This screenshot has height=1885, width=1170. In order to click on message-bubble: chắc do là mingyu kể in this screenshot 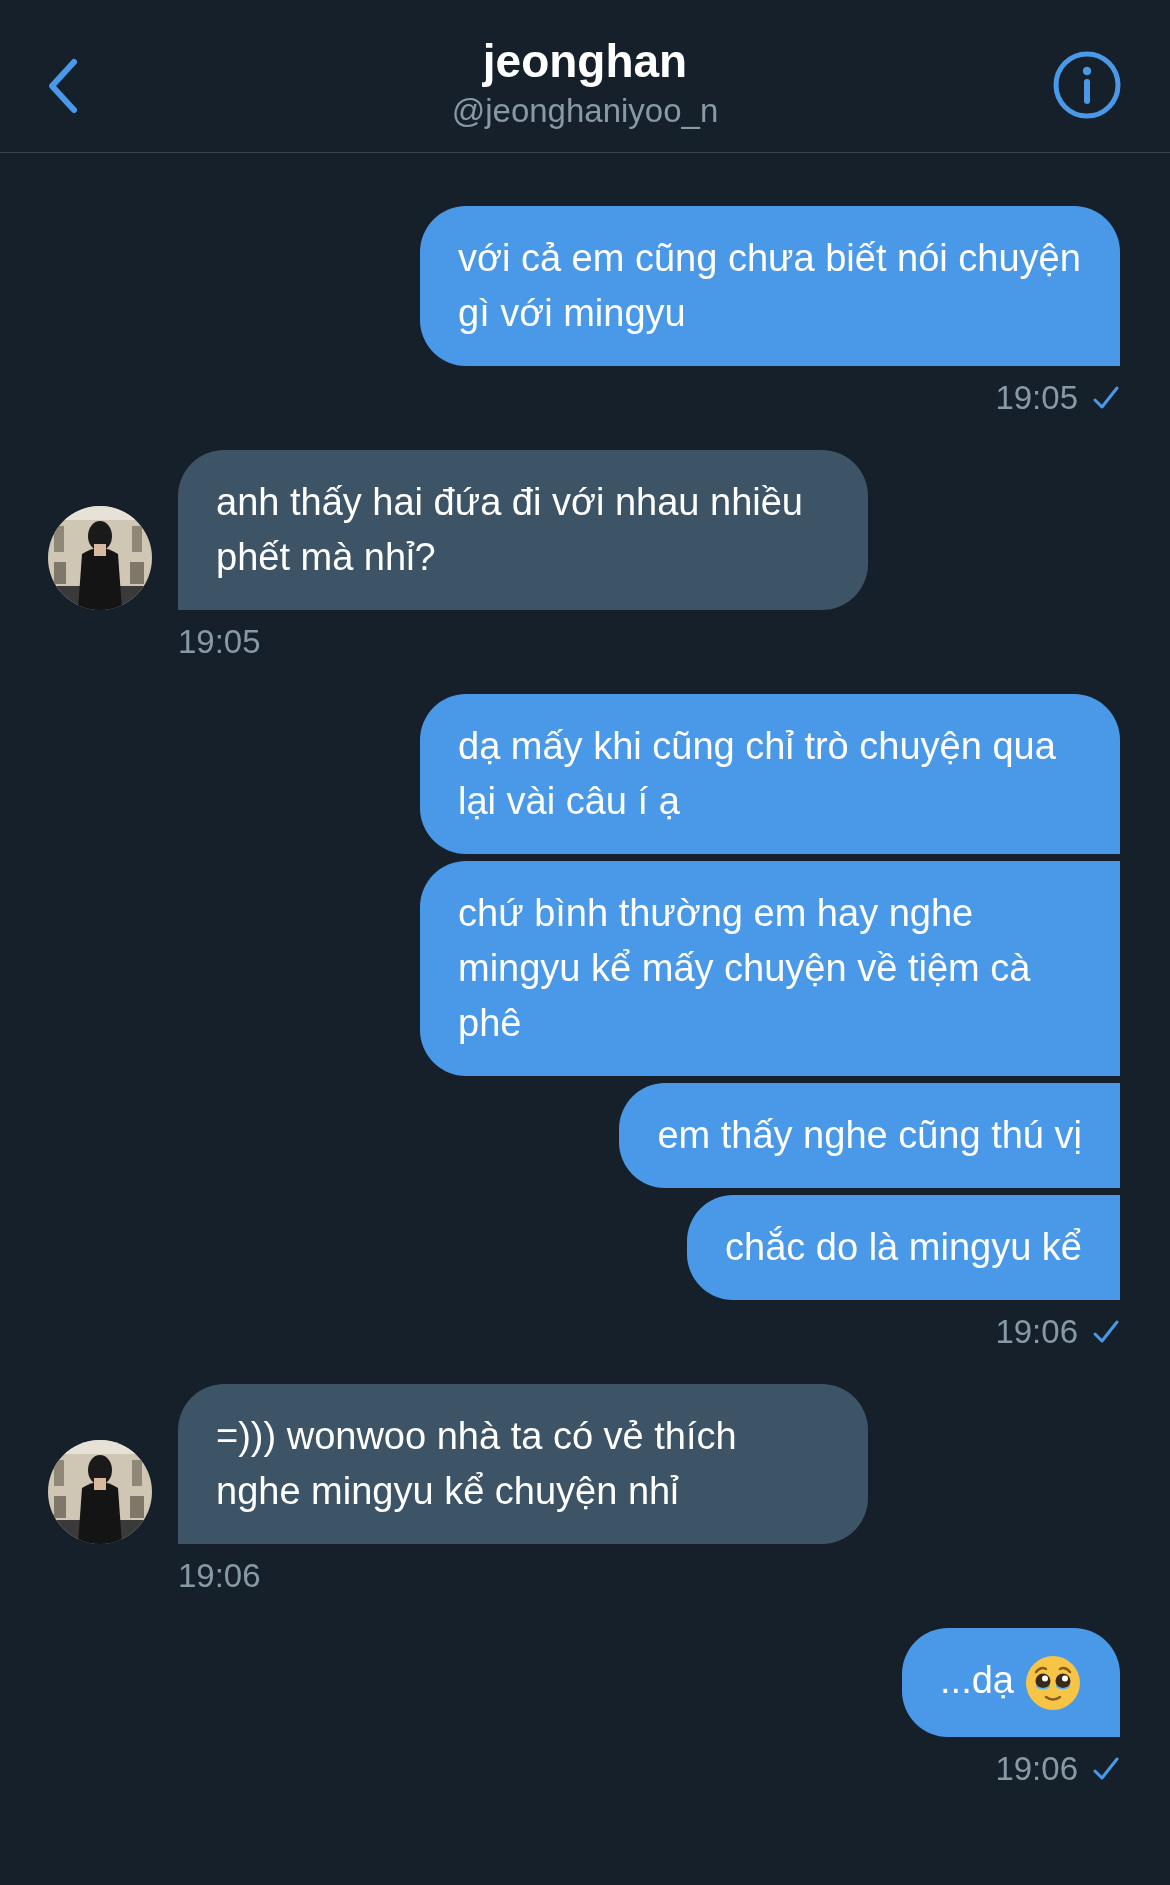, I will do `click(903, 1247)`.